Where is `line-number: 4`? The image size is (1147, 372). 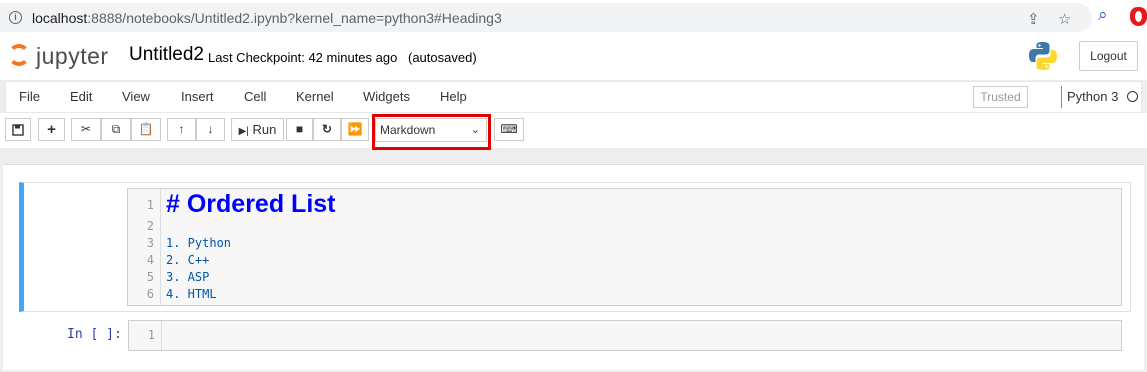 line-number: 4 is located at coordinates (150, 260).